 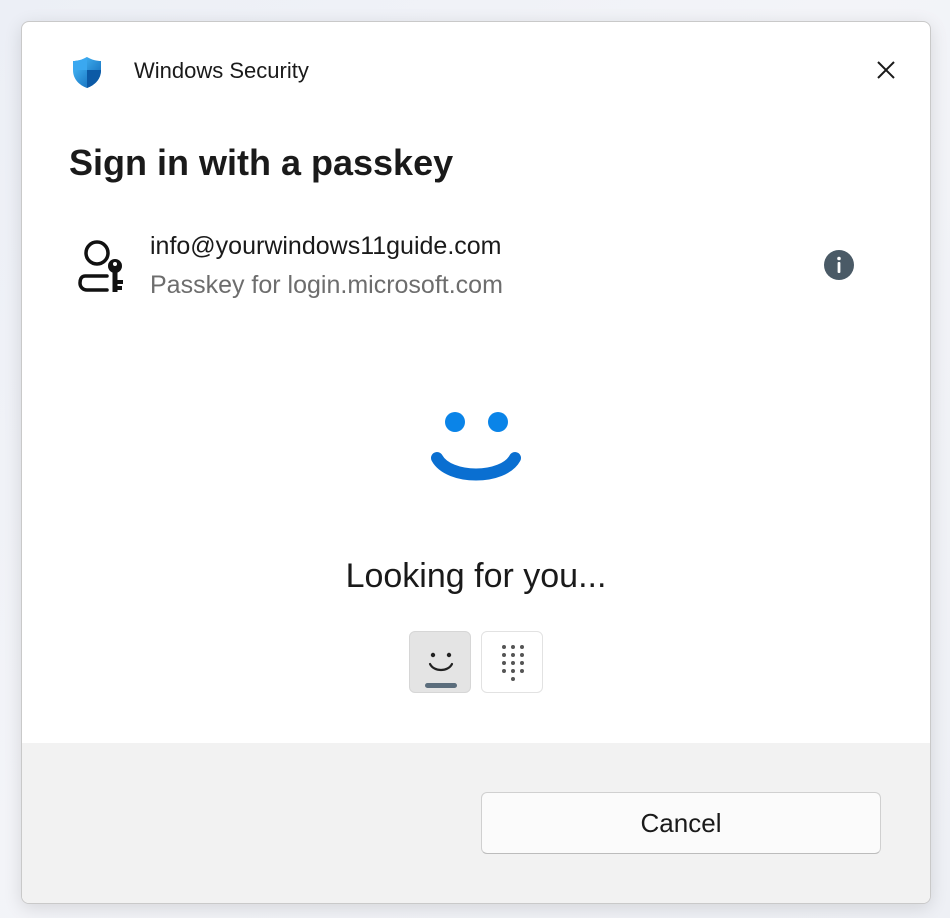 What do you see at coordinates (87, 72) in the screenshot?
I see `windows-security-shield-icon` at bounding box center [87, 72].